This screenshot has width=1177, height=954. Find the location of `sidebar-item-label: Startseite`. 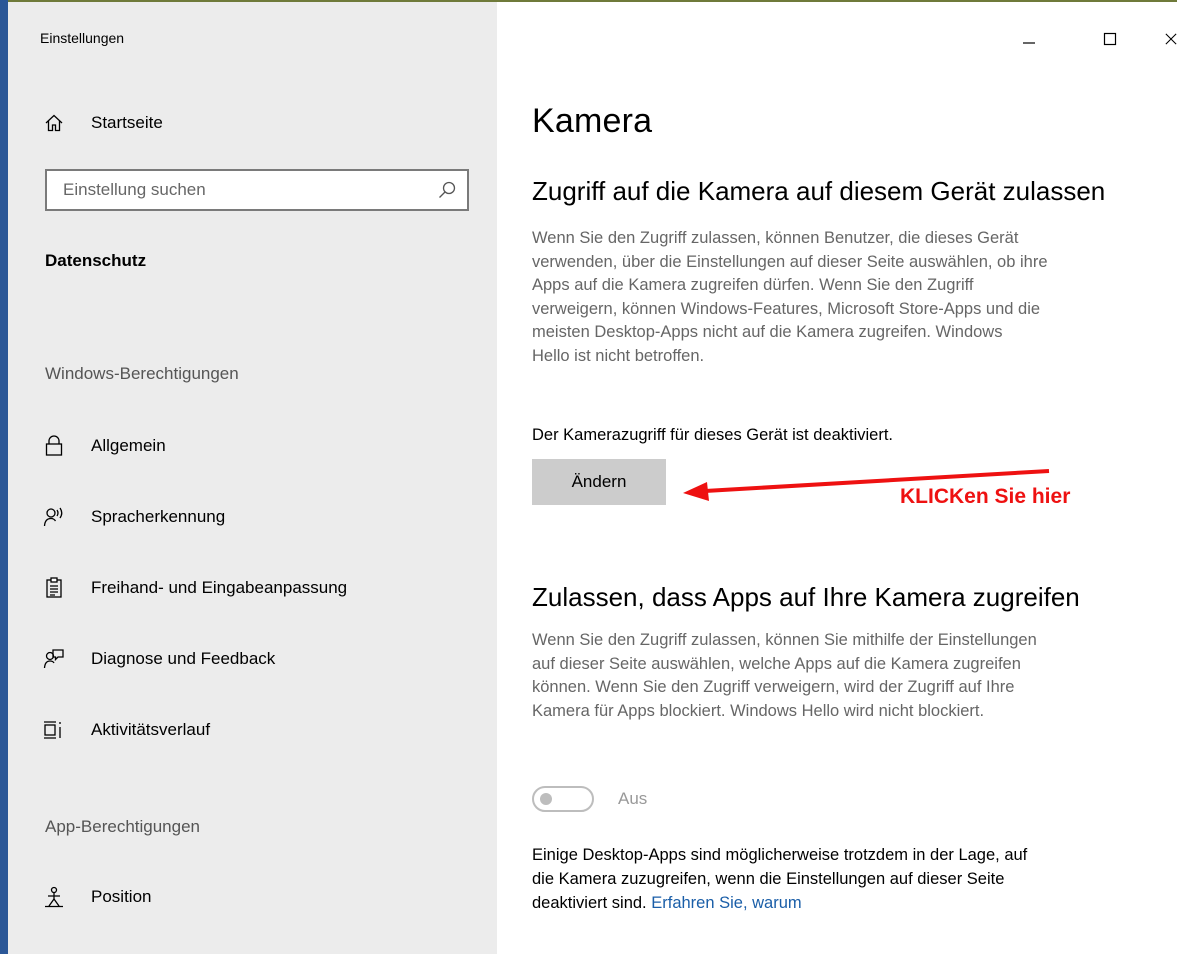

sidebar-item-label: Startseite is located at coordinates (127, 122).